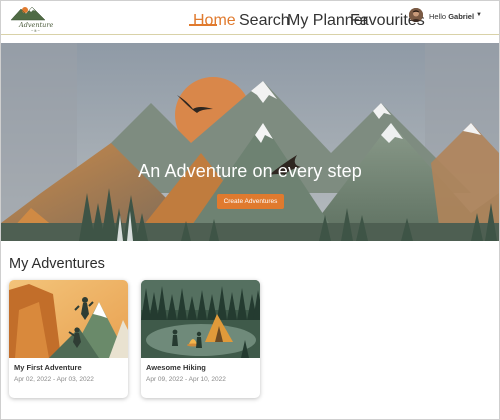 The height and width of the screenshot is (420, 500). What do you see at coordinates (31, 18) in the screenshot?
I see `app-logo: Adventure ~ it ~` at bounding box center [31, 18].